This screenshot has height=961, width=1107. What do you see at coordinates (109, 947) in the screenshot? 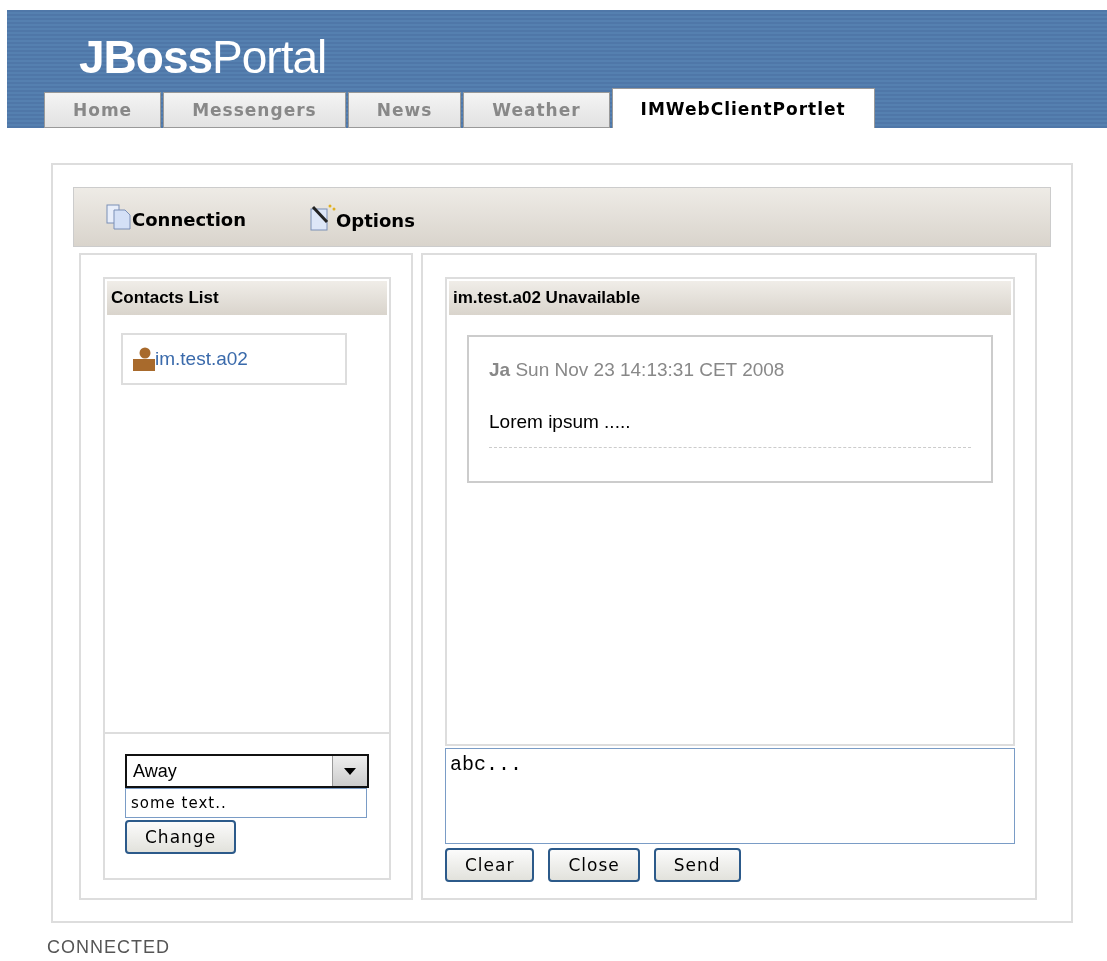
I see `connection-status: CONNECTED` at bounding box center [109, 947].